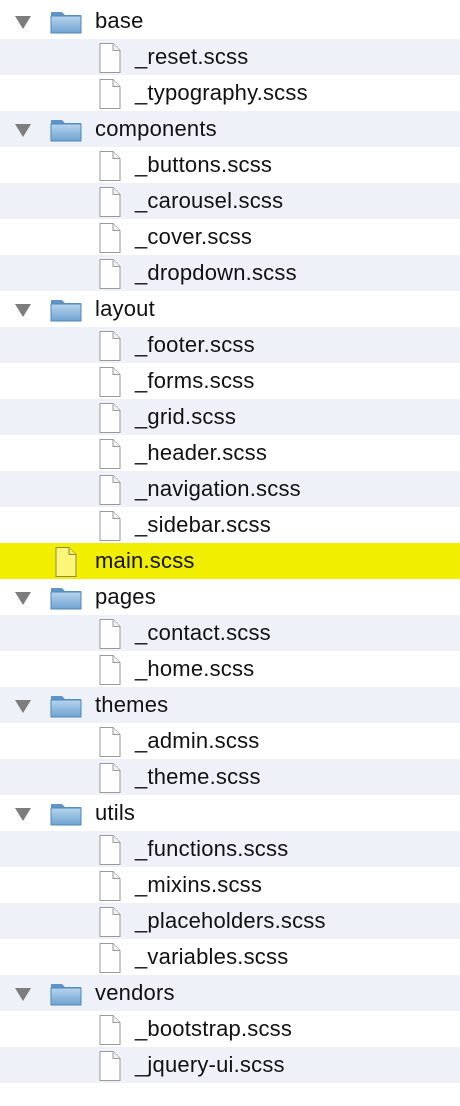 This screenshot has width=460, height=1106. I want to click on file-row-cover-scss: _cover.scss, so click(230, 237).